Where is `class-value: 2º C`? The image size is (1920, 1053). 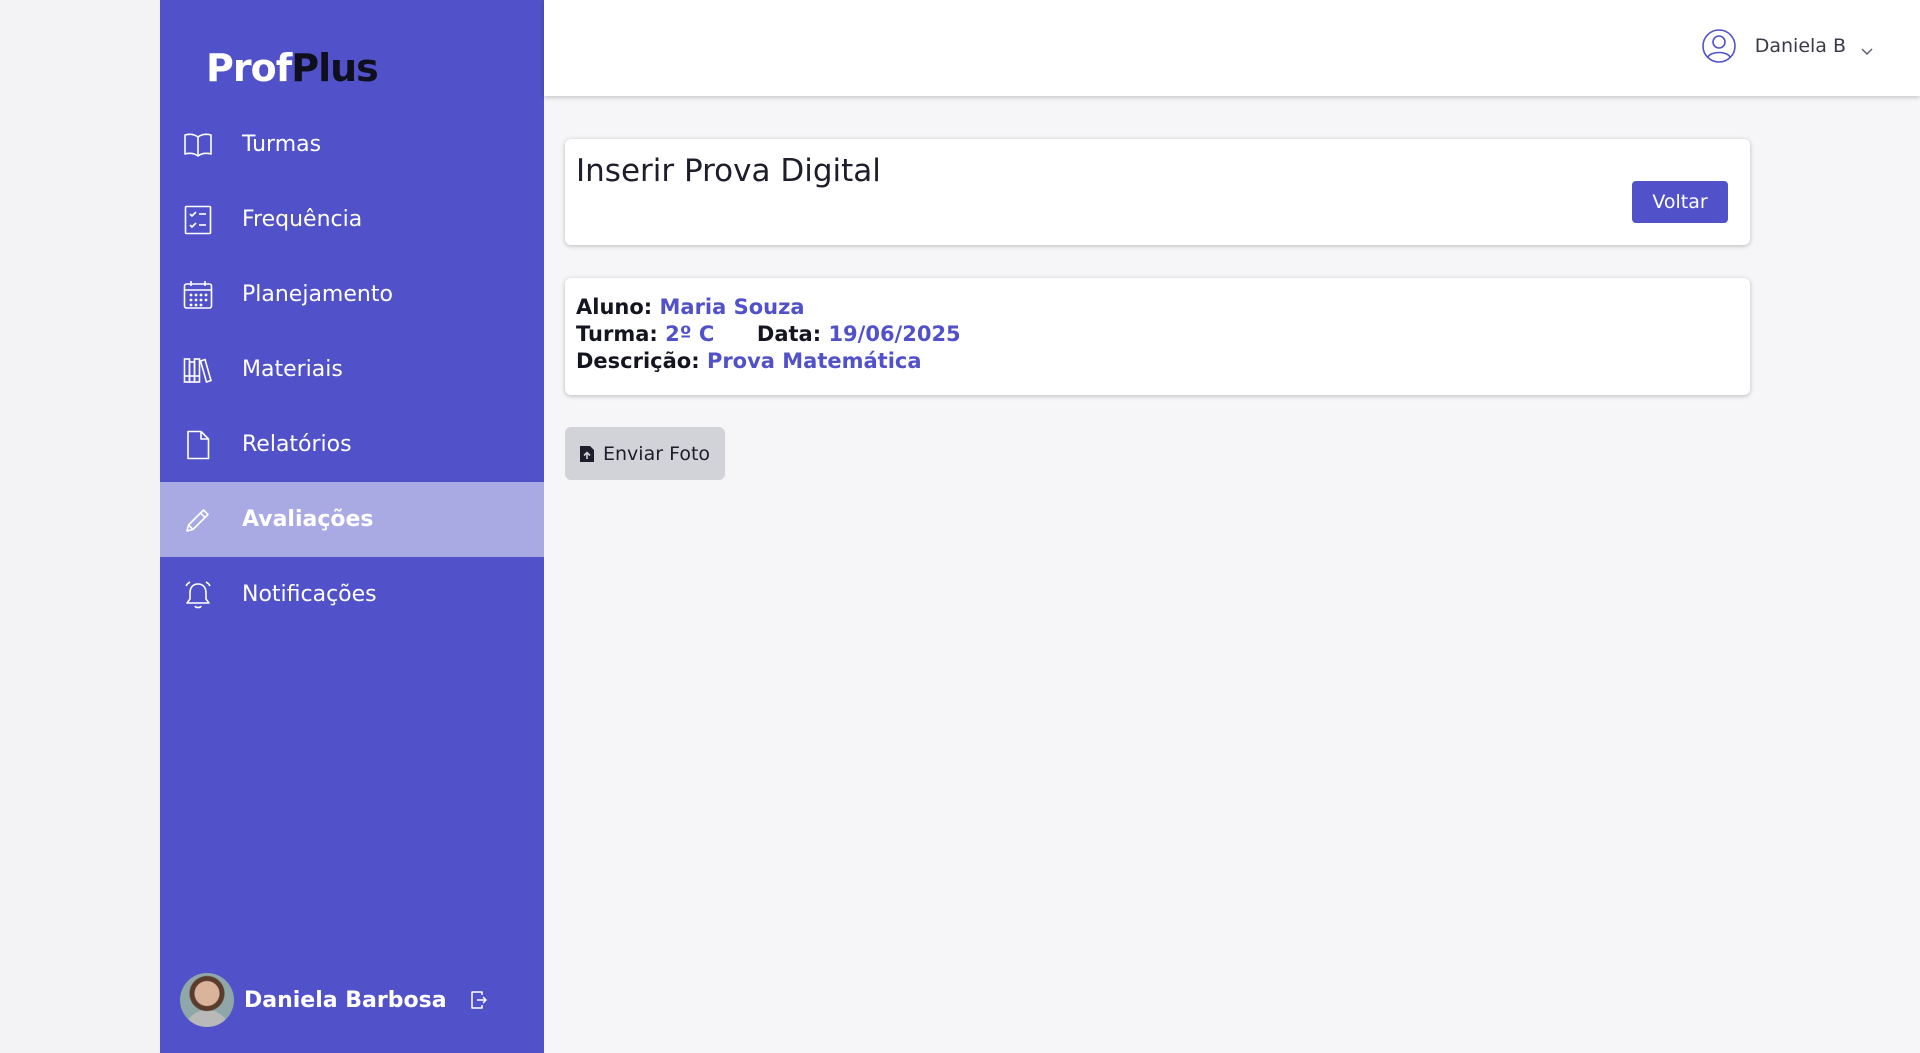
class-value: 2º C is located at coordinates (690, 334).